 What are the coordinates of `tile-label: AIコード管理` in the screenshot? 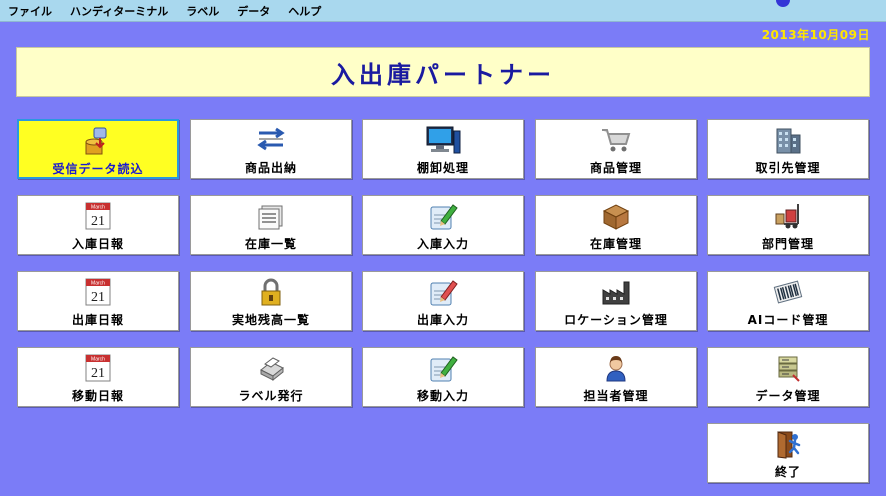 It's located at (788, 320).